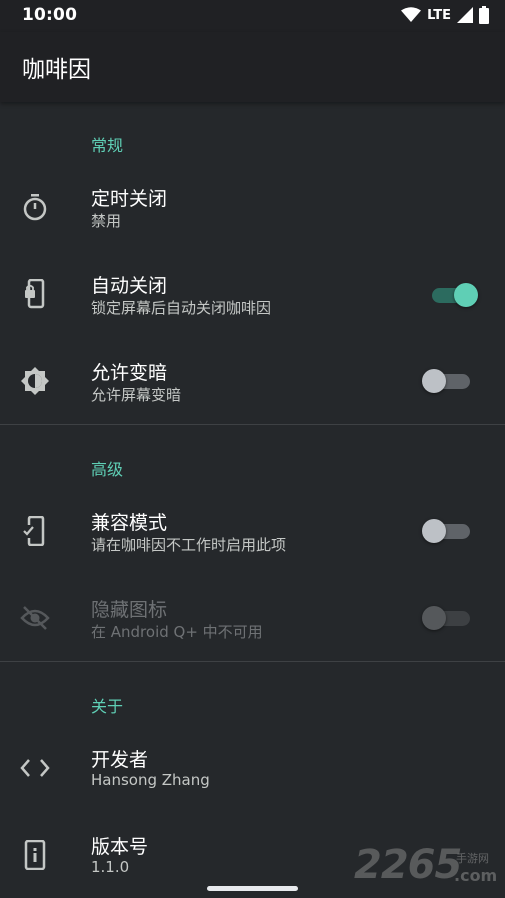  What do you see at coordinates (35, 855) in the screenshot?
I see `info-icon` at bounding box center [35, 855].